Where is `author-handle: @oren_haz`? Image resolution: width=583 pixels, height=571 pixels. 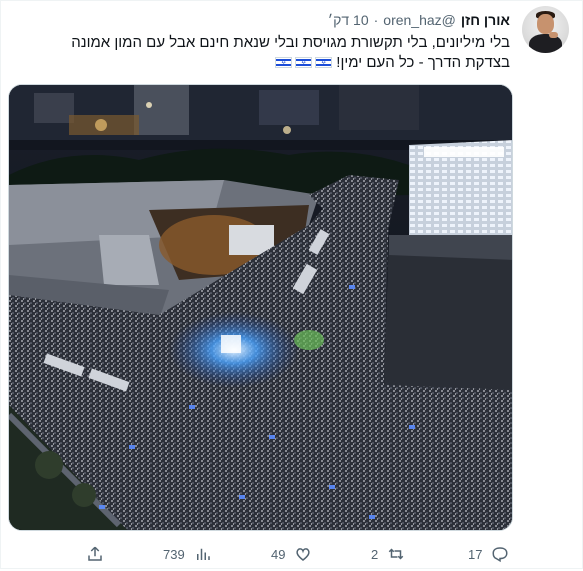
author-handle: @oren_haz is located at coordinates (419, 20).